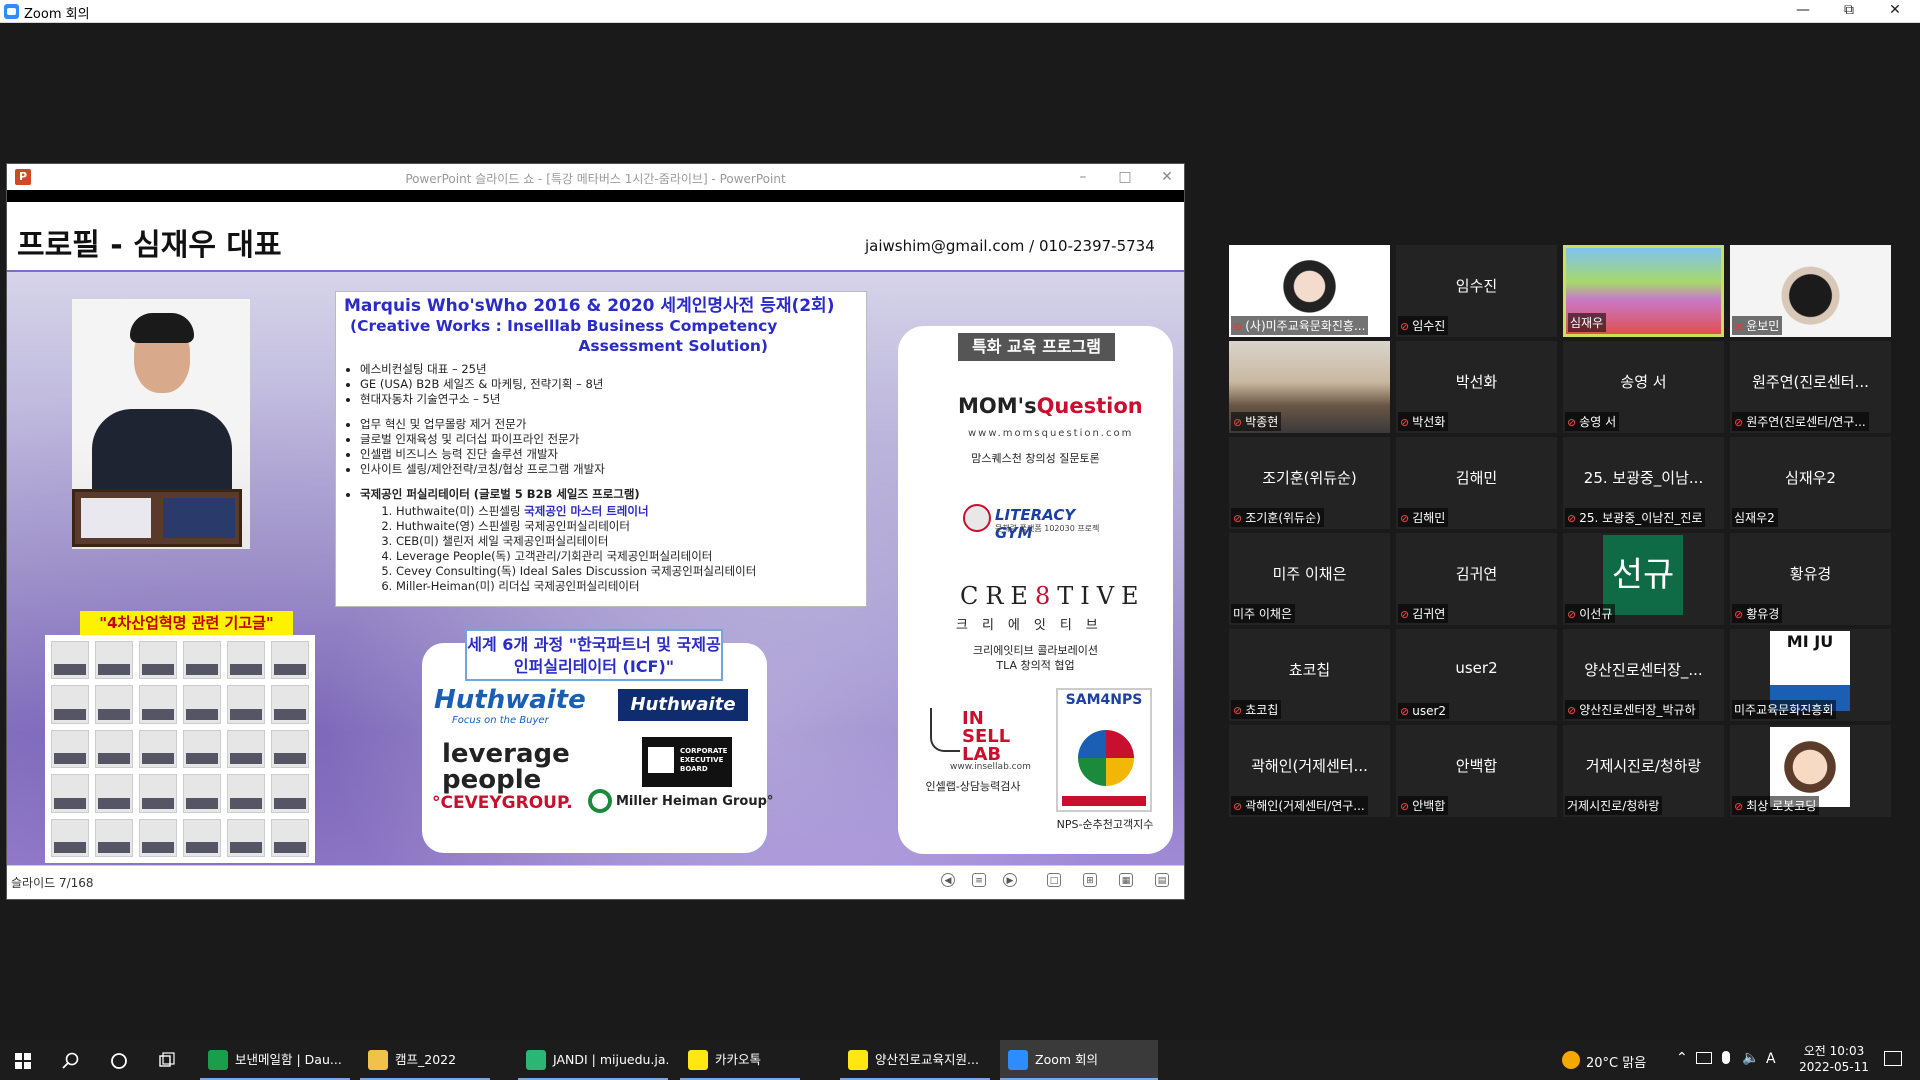  I want to click on volume-icon: 🔈, so click(1750, 1058).